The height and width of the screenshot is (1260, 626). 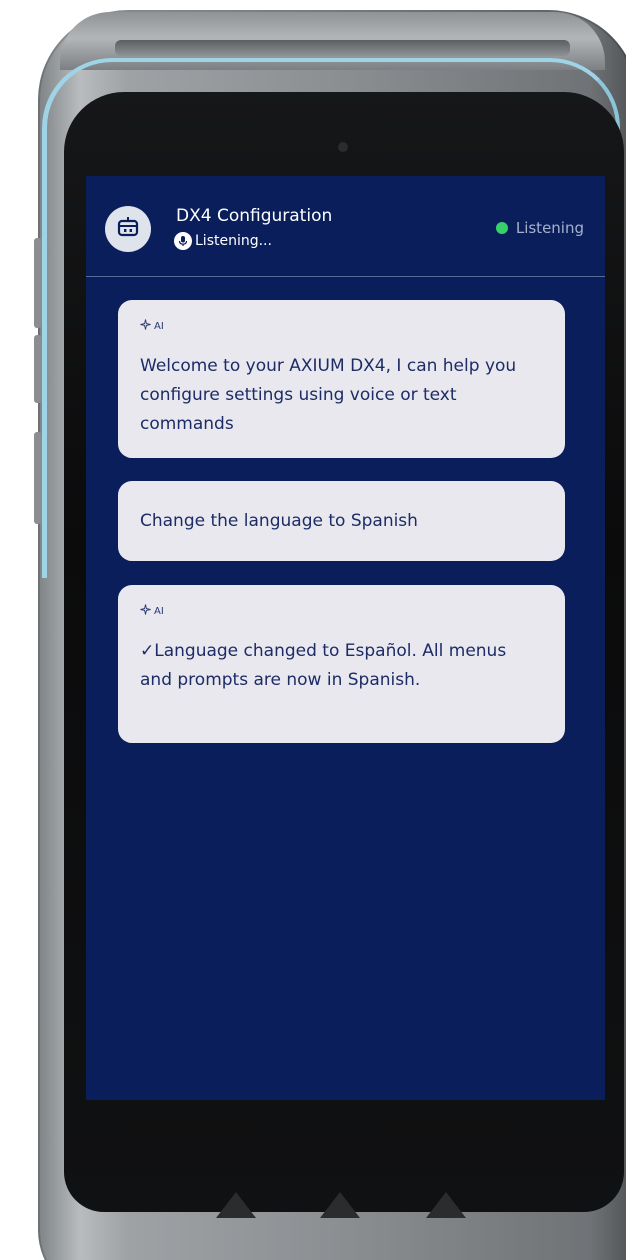 What do you see at coordinates (38, 283) in the screenshot?
I see `side-button-upper` at bounding box center [38, 283].